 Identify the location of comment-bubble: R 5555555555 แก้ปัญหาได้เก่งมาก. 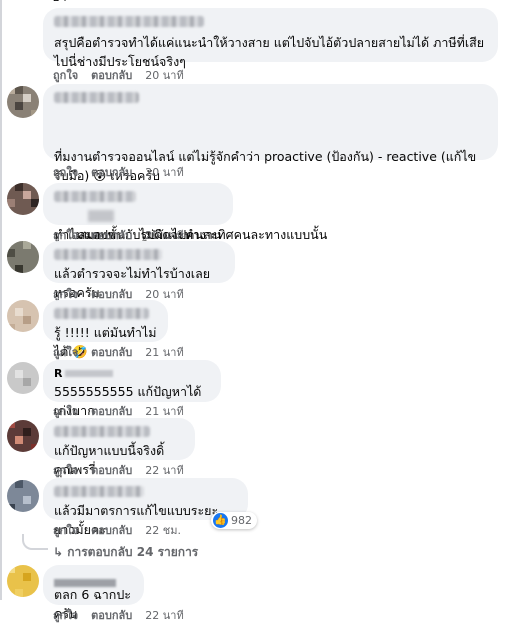
(132, 389).